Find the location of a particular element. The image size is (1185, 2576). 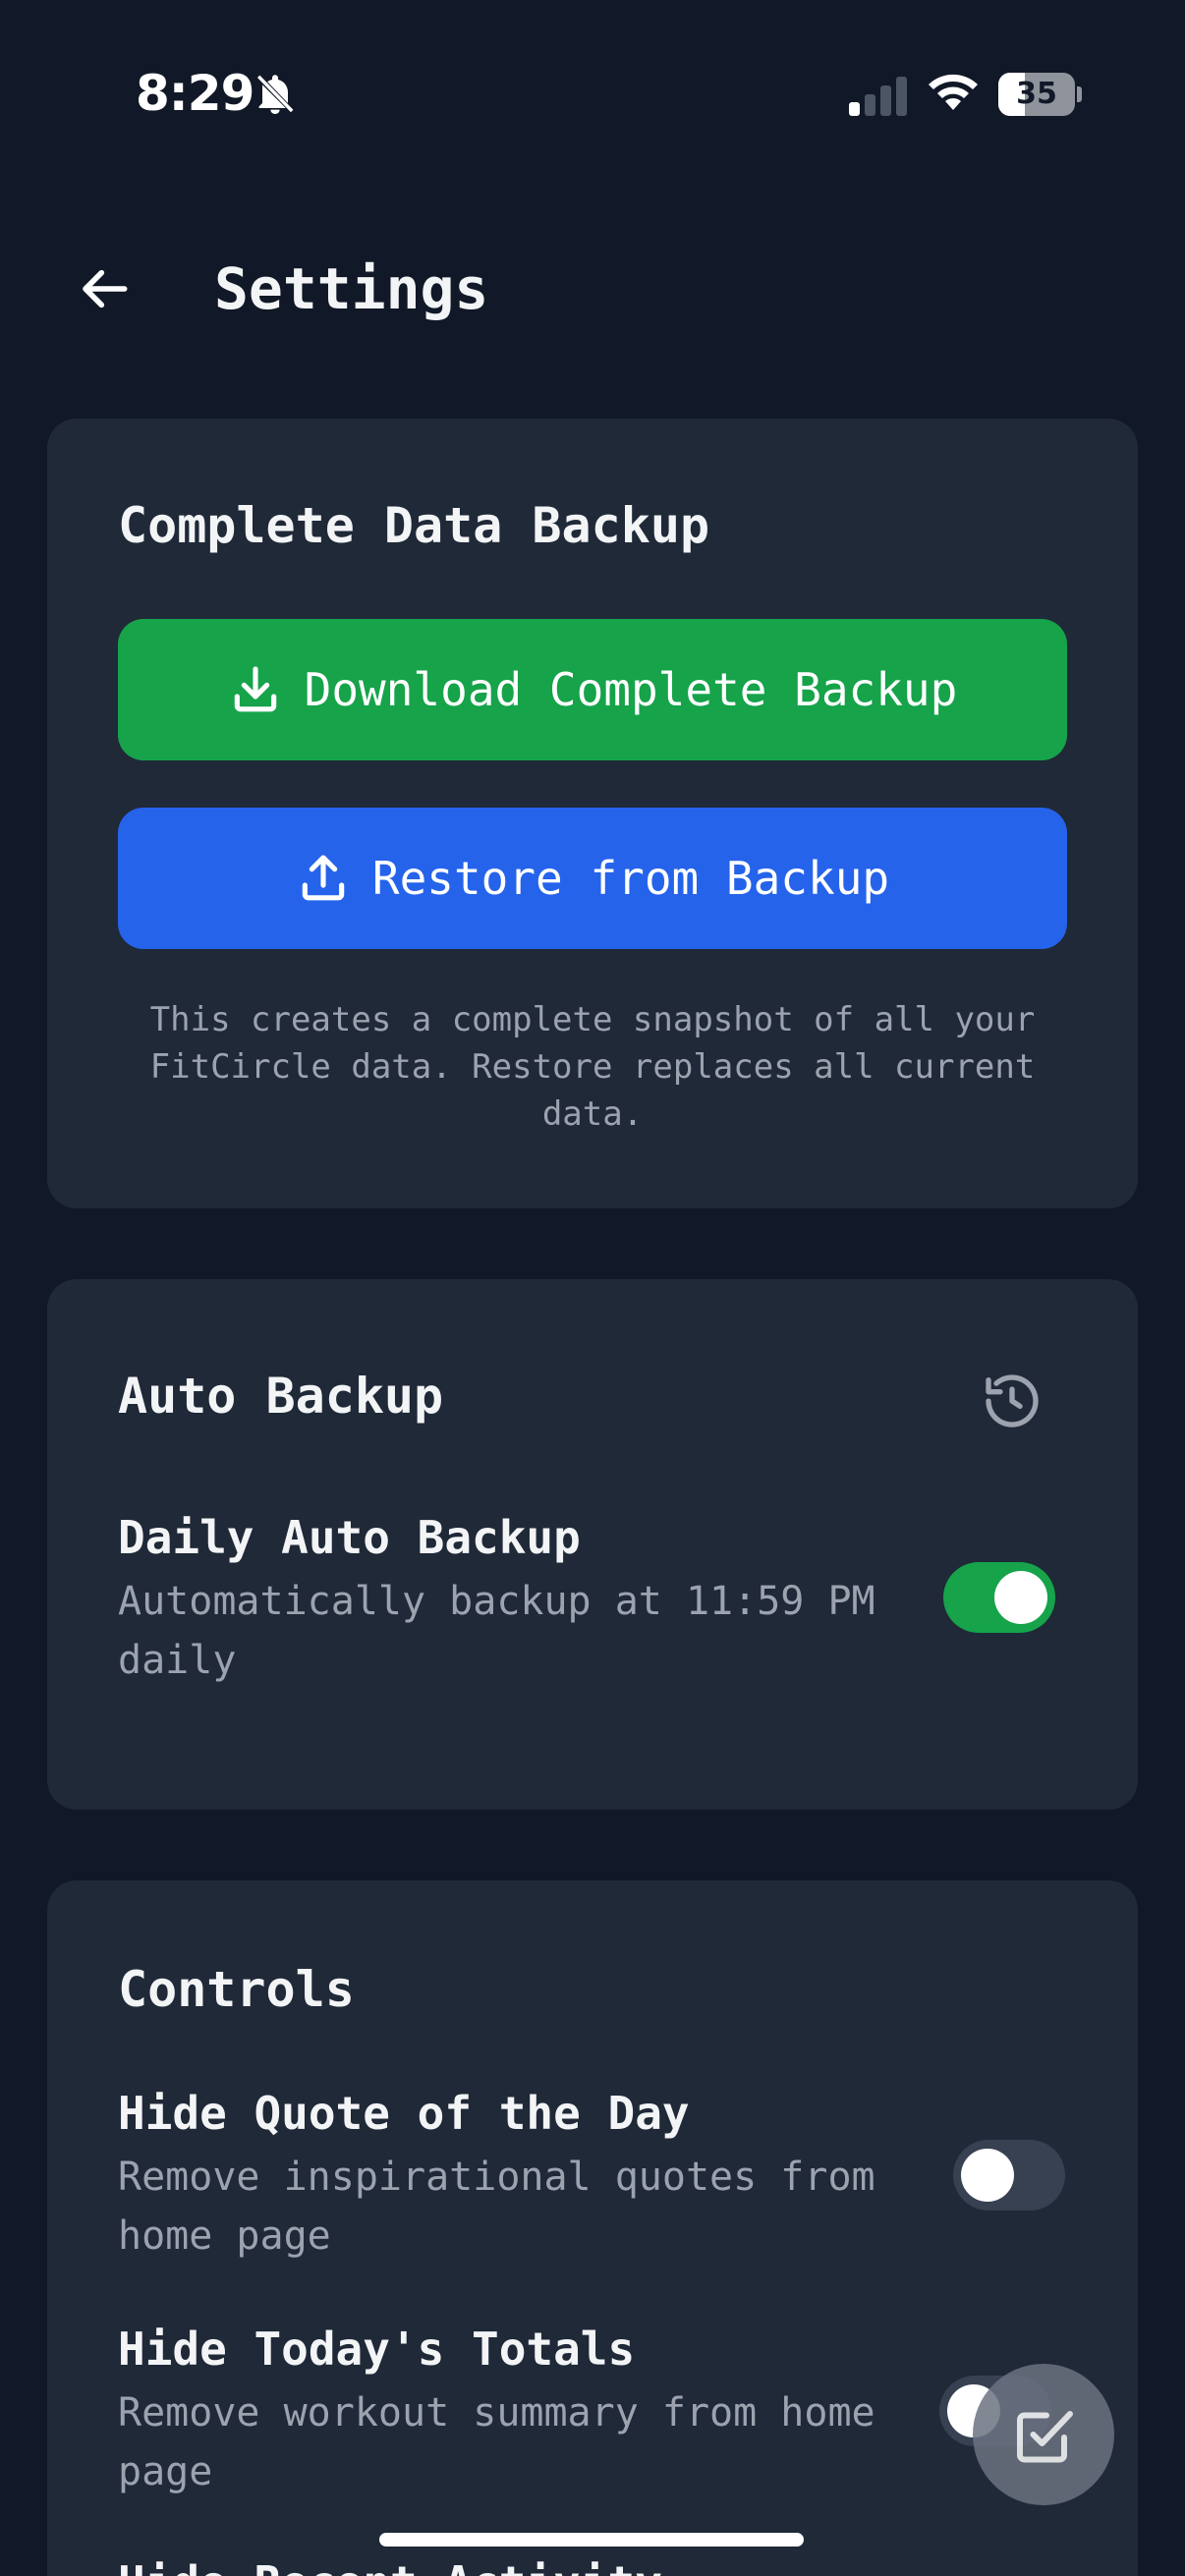

restore-backup-button: Restore from Backup is located at coordinates (592, 878).